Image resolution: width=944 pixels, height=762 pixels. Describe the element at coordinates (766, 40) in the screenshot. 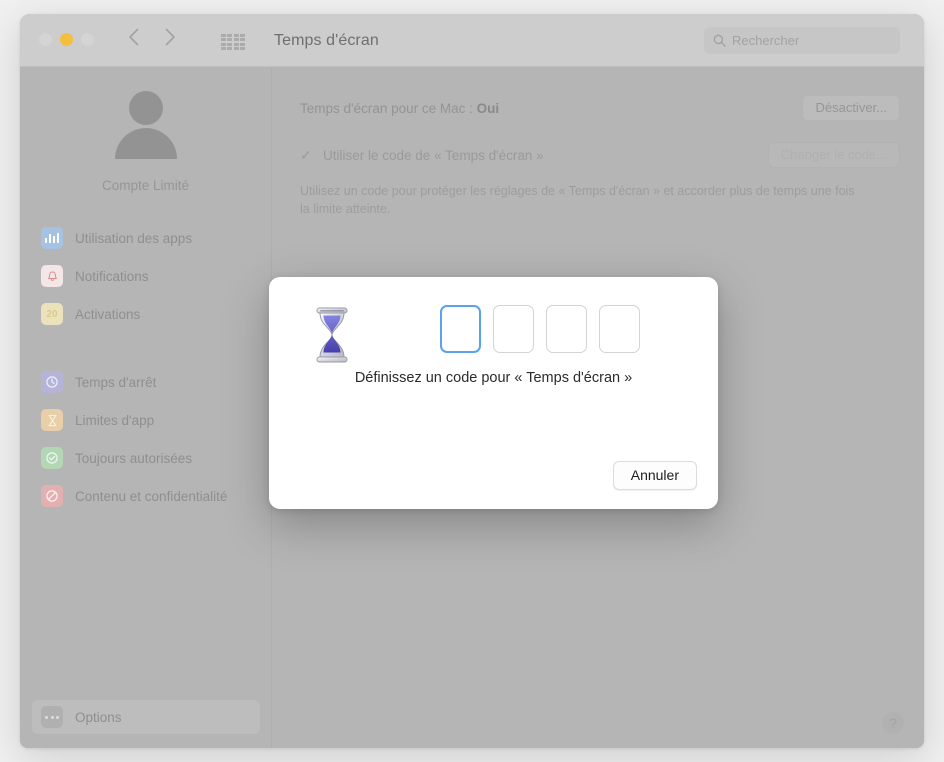

I see `search-placeholder: Rechercher` at that location.